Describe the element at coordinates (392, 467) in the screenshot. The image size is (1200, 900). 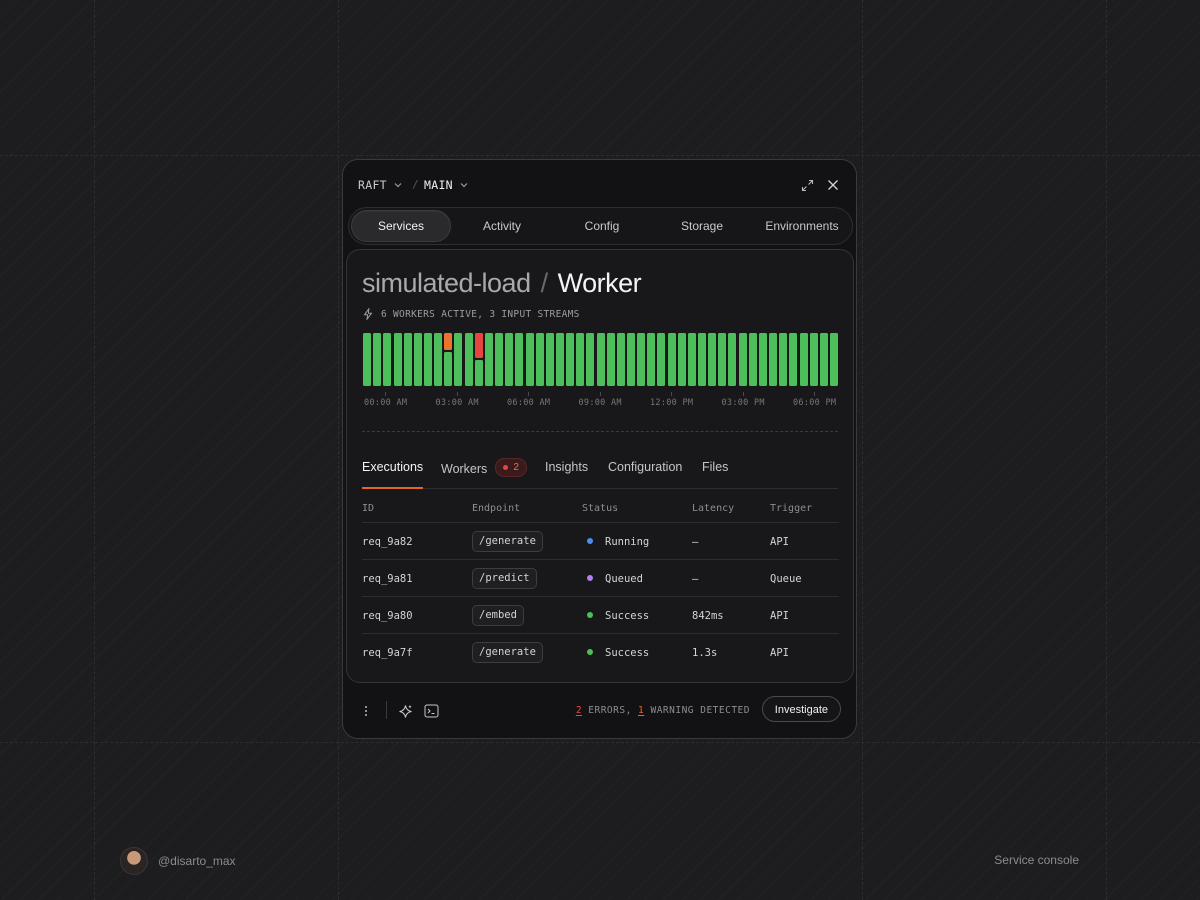
I see `subtab-executions: Executions` at that location.